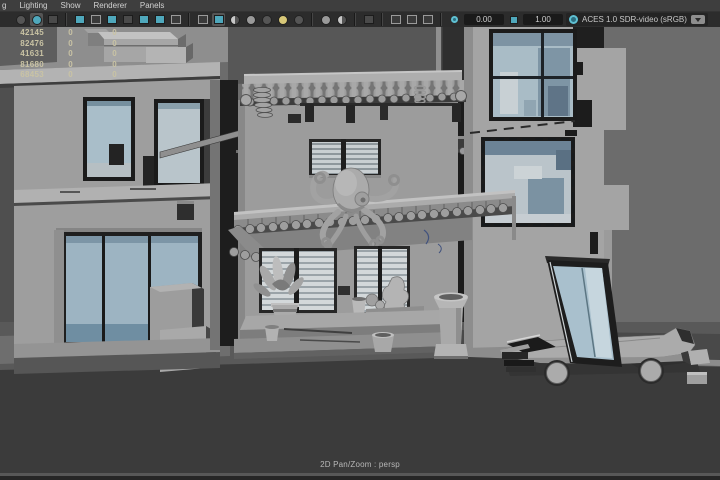 The image size is (720, 480). Describe the element at coordinates (36, 19) in the screenshot. I see `select-highlight-icon` at that location.